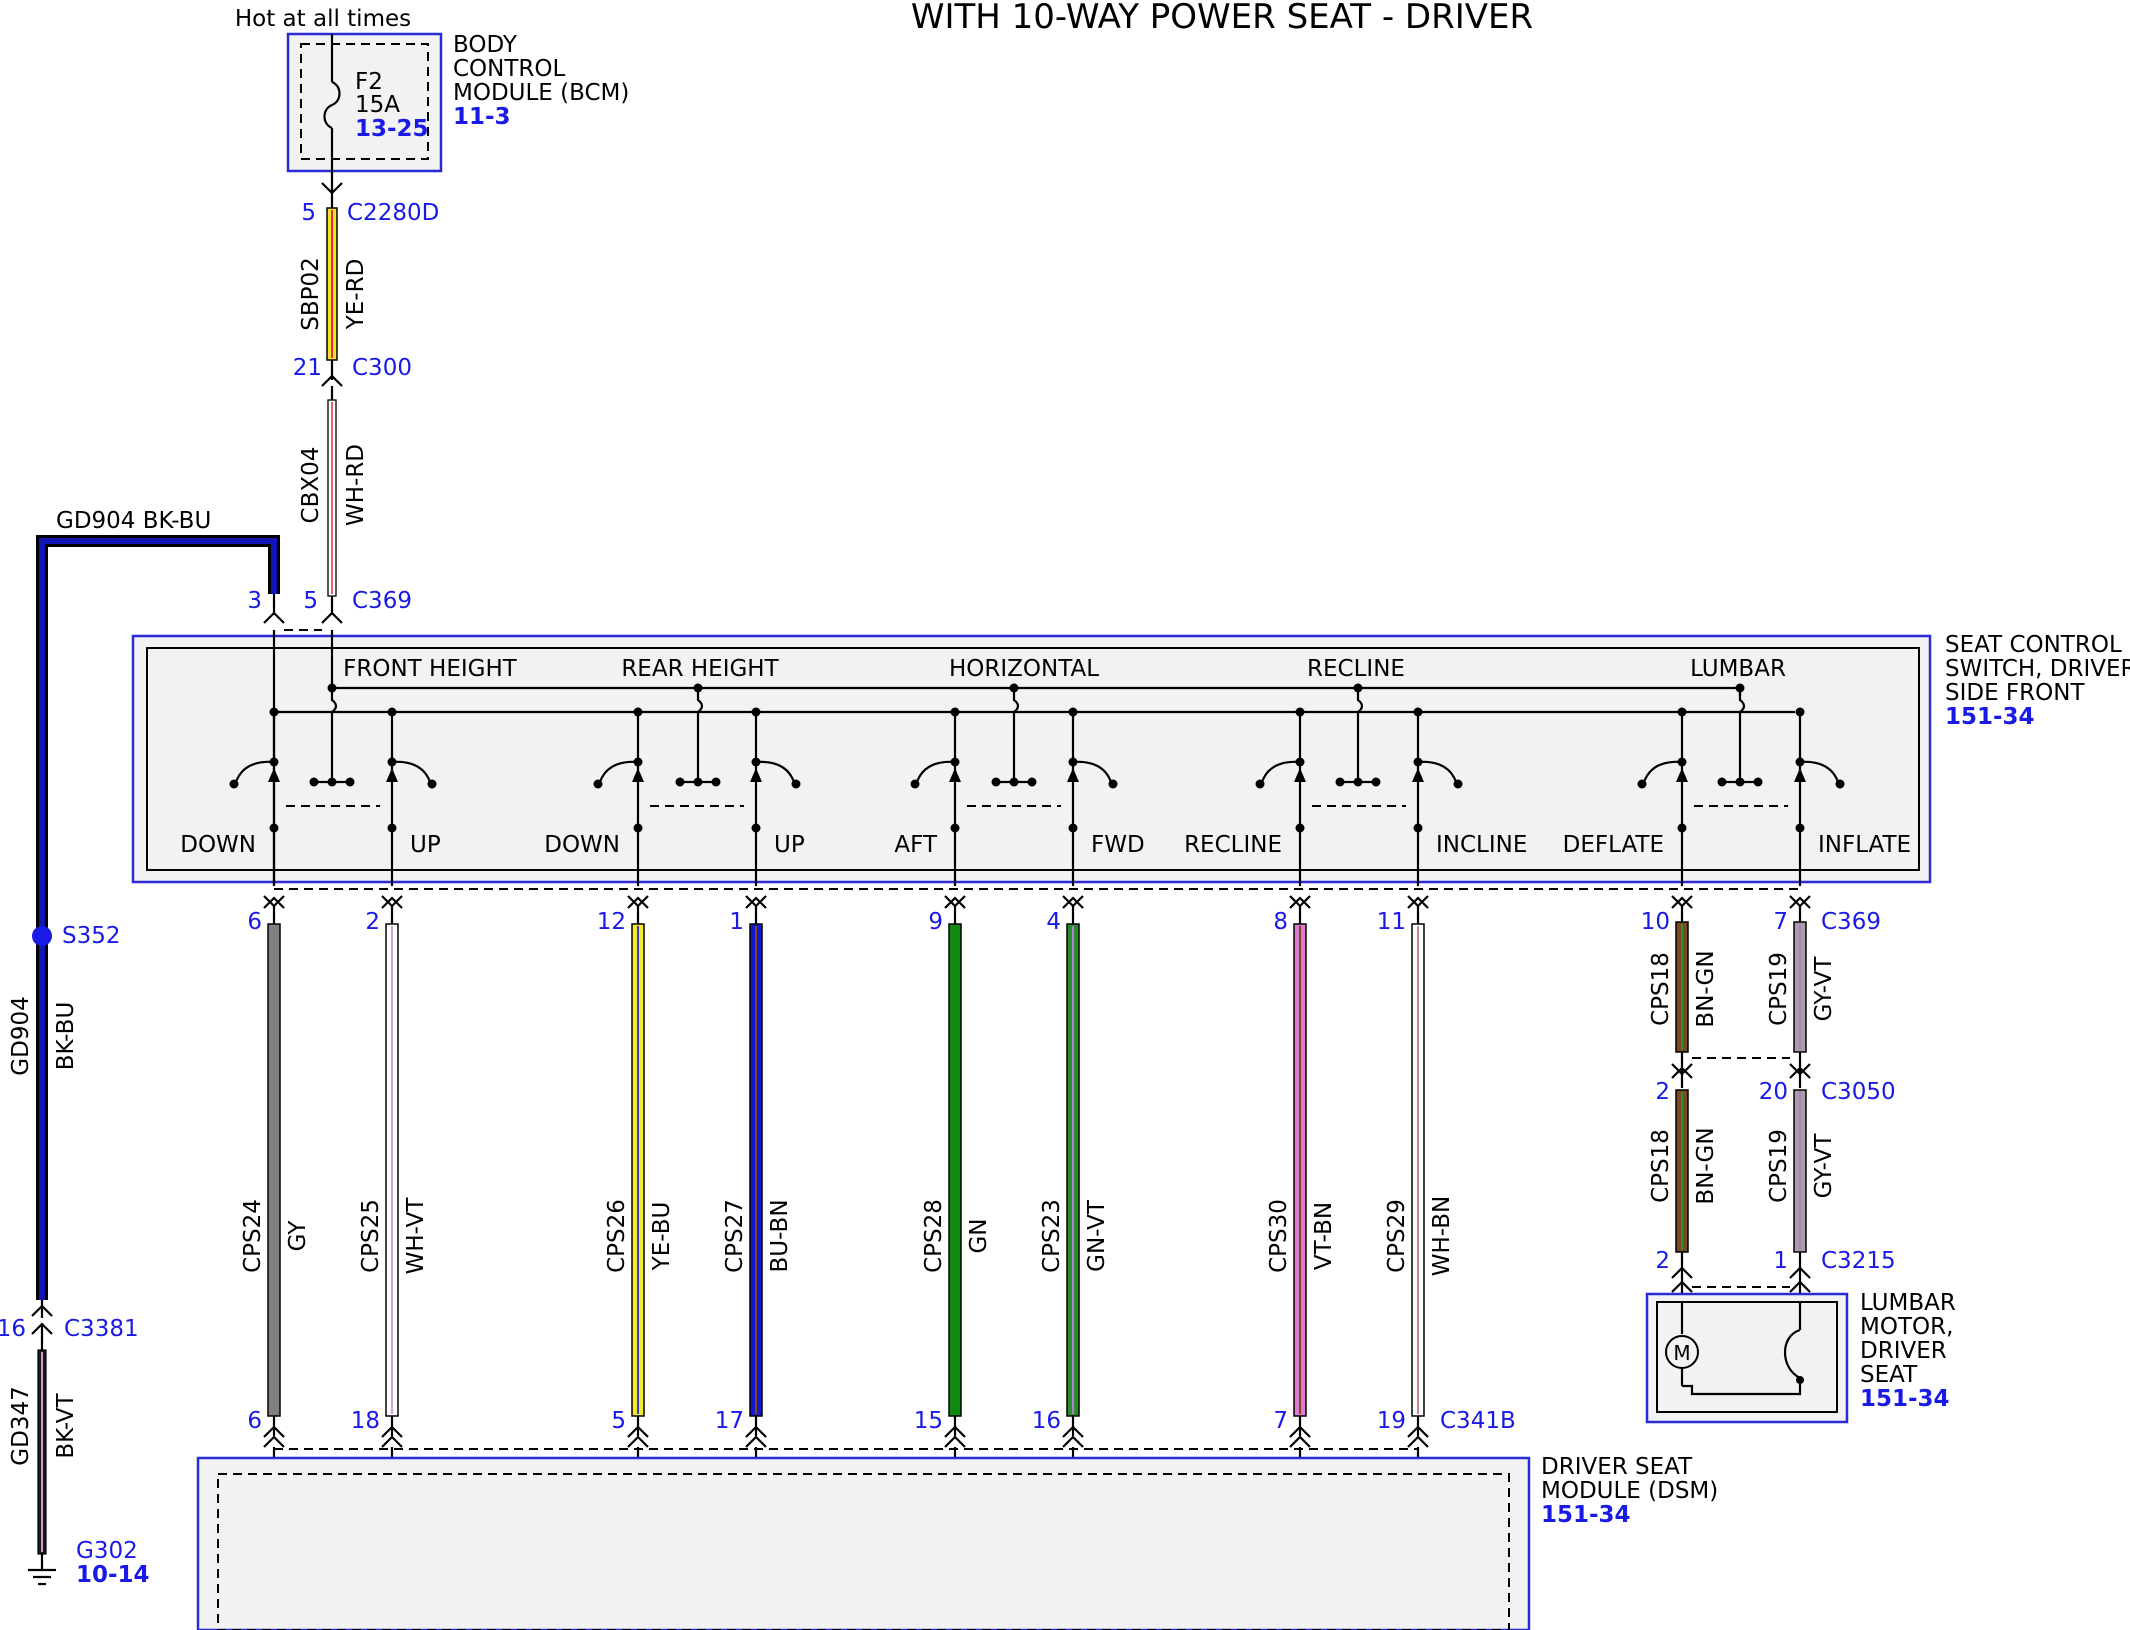 This screenshot has width=2130, height=1630. Describe the element at coordinates (1629, 1491) in the screenshot. I see `dsm-label-2: MODULE (DSM)` at that location.